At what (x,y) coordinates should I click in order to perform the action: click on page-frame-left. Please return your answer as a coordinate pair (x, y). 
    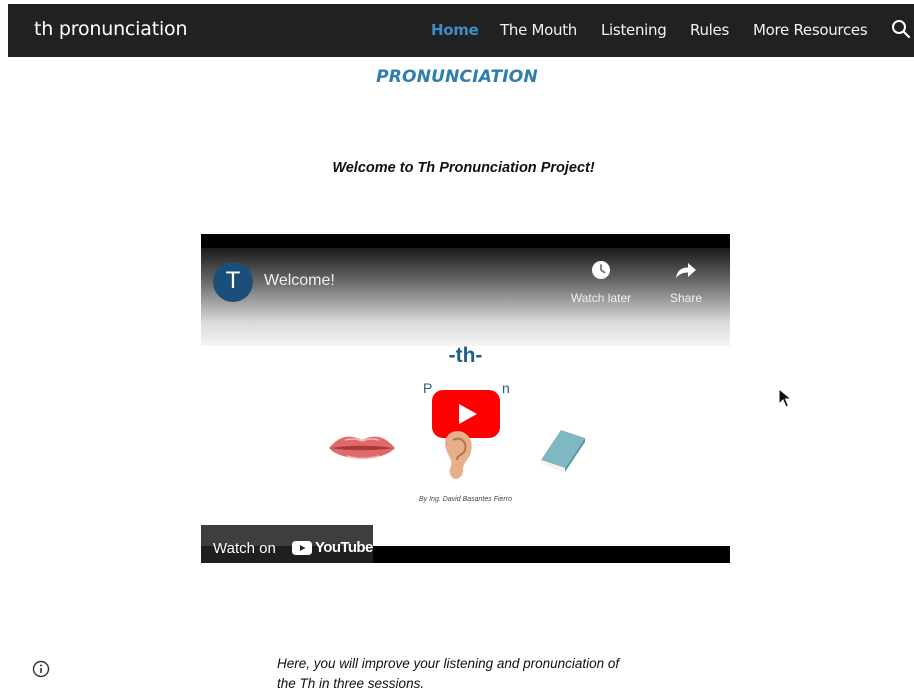
    Looking at the image, I should click on (4, 347).